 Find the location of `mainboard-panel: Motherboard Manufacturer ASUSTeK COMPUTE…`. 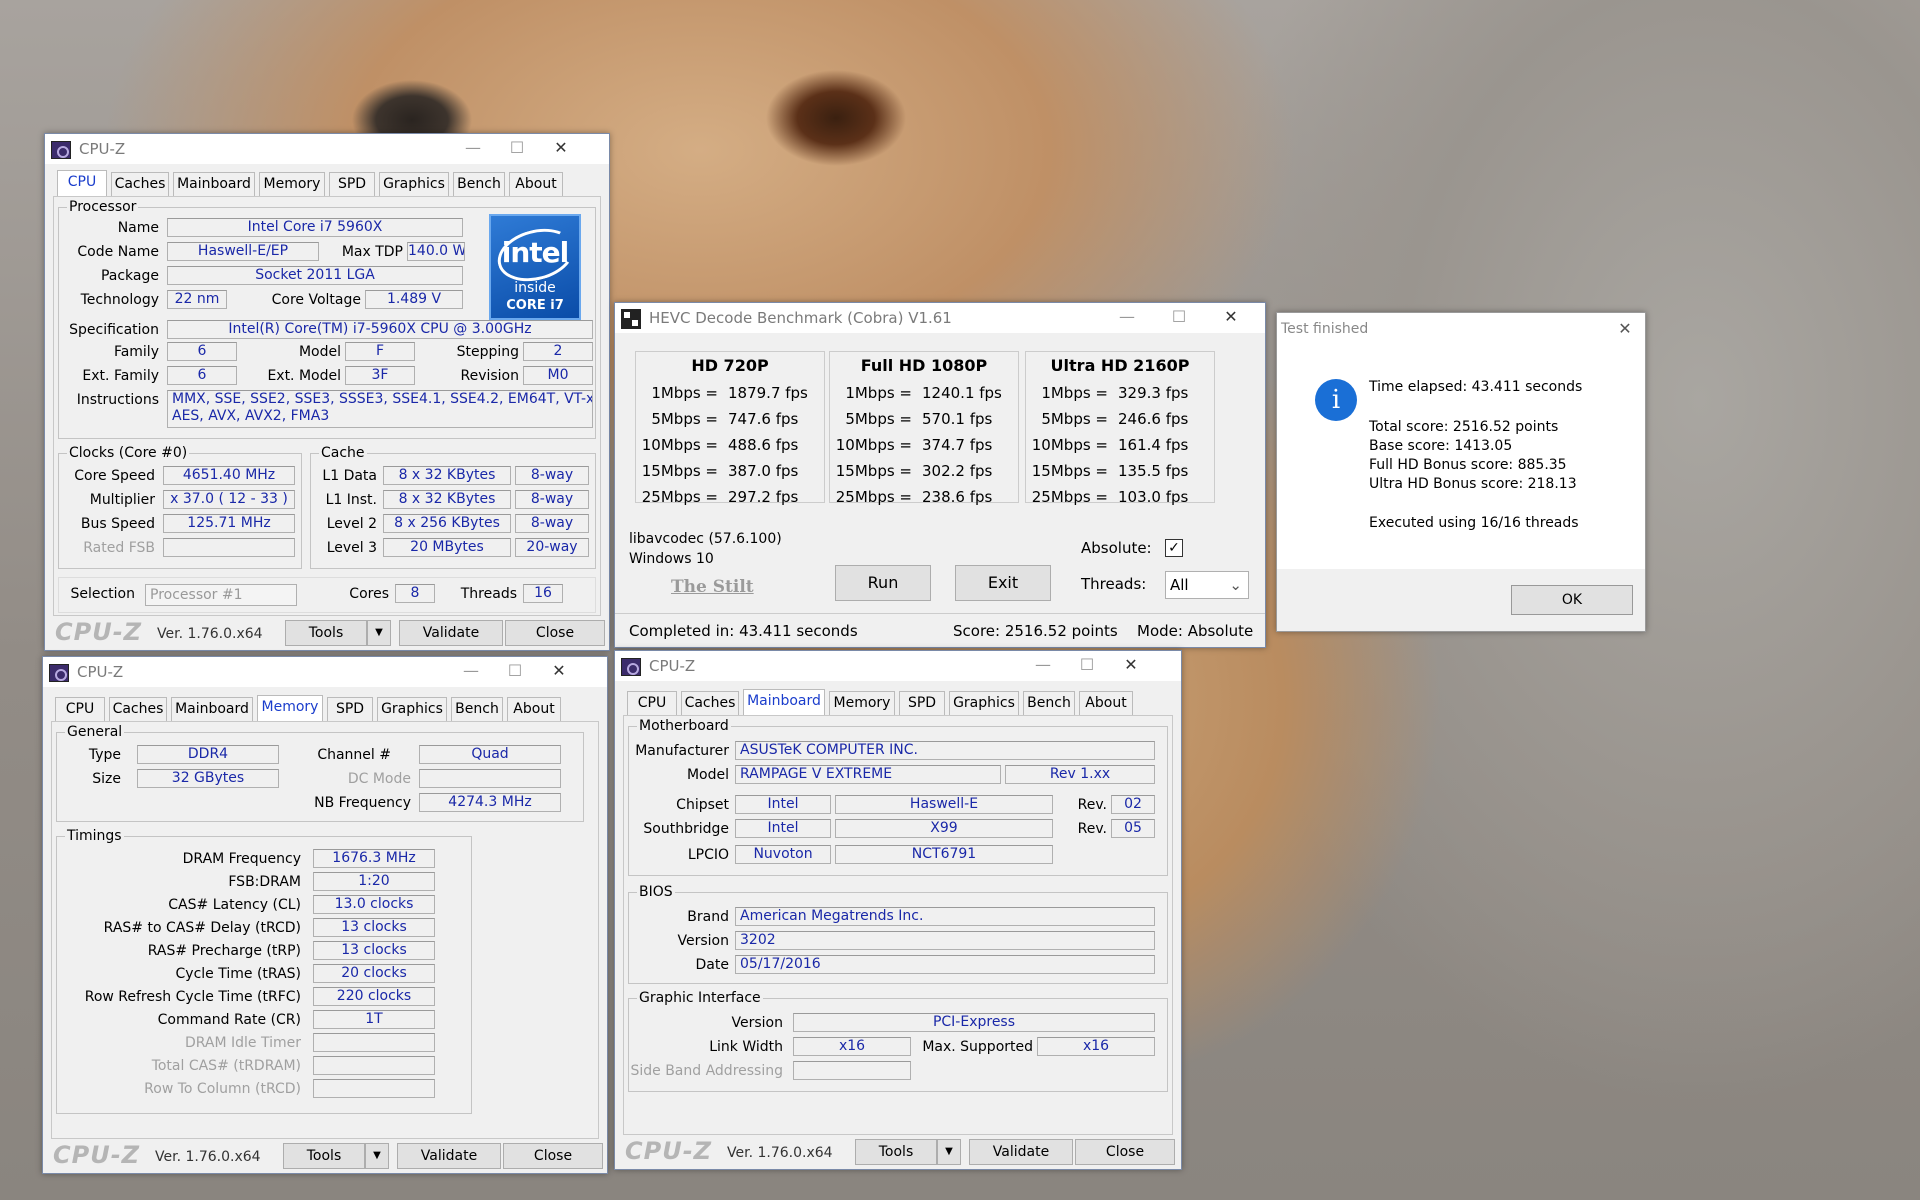

mainboard-panel: Motherboard Manufacturer ASUSTeK COMPUTE… is located at coordinates (898, 925).